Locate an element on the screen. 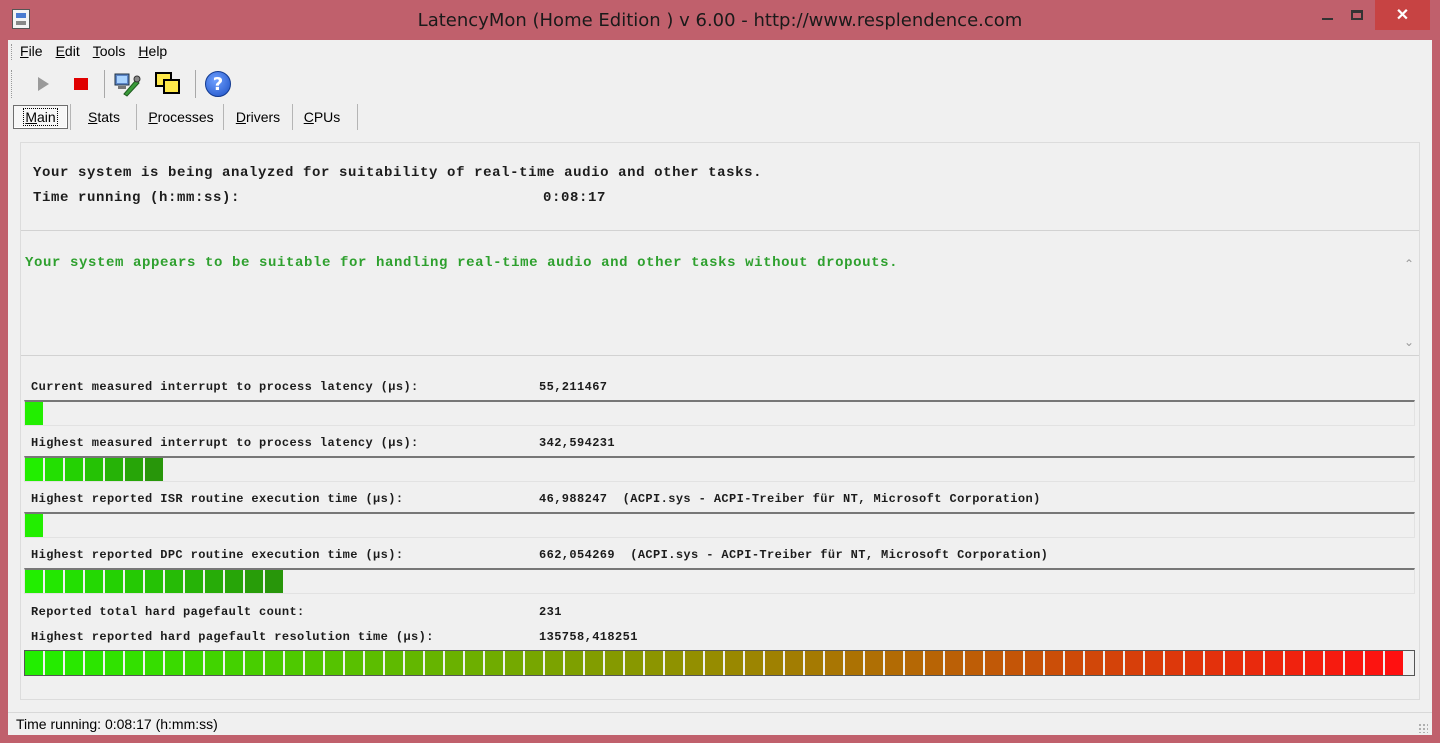  toolbar-grip is located at coordinates (13, 84).